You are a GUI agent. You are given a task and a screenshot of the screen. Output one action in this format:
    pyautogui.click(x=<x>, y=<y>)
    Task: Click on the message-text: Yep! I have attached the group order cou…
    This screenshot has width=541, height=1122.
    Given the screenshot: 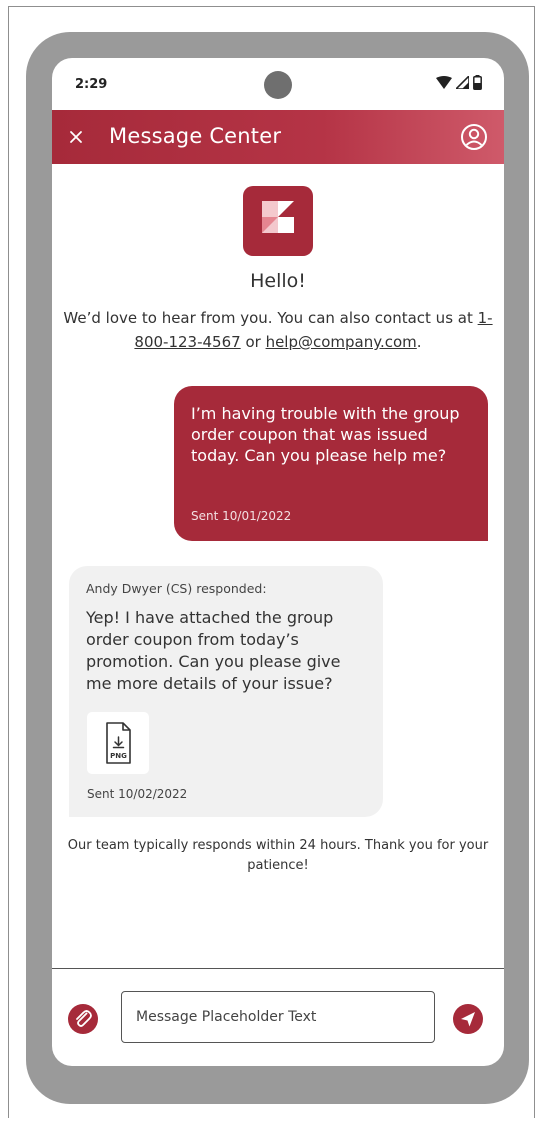 What is the action you would take?
    pyautogui.click(x=213, y=650)
    